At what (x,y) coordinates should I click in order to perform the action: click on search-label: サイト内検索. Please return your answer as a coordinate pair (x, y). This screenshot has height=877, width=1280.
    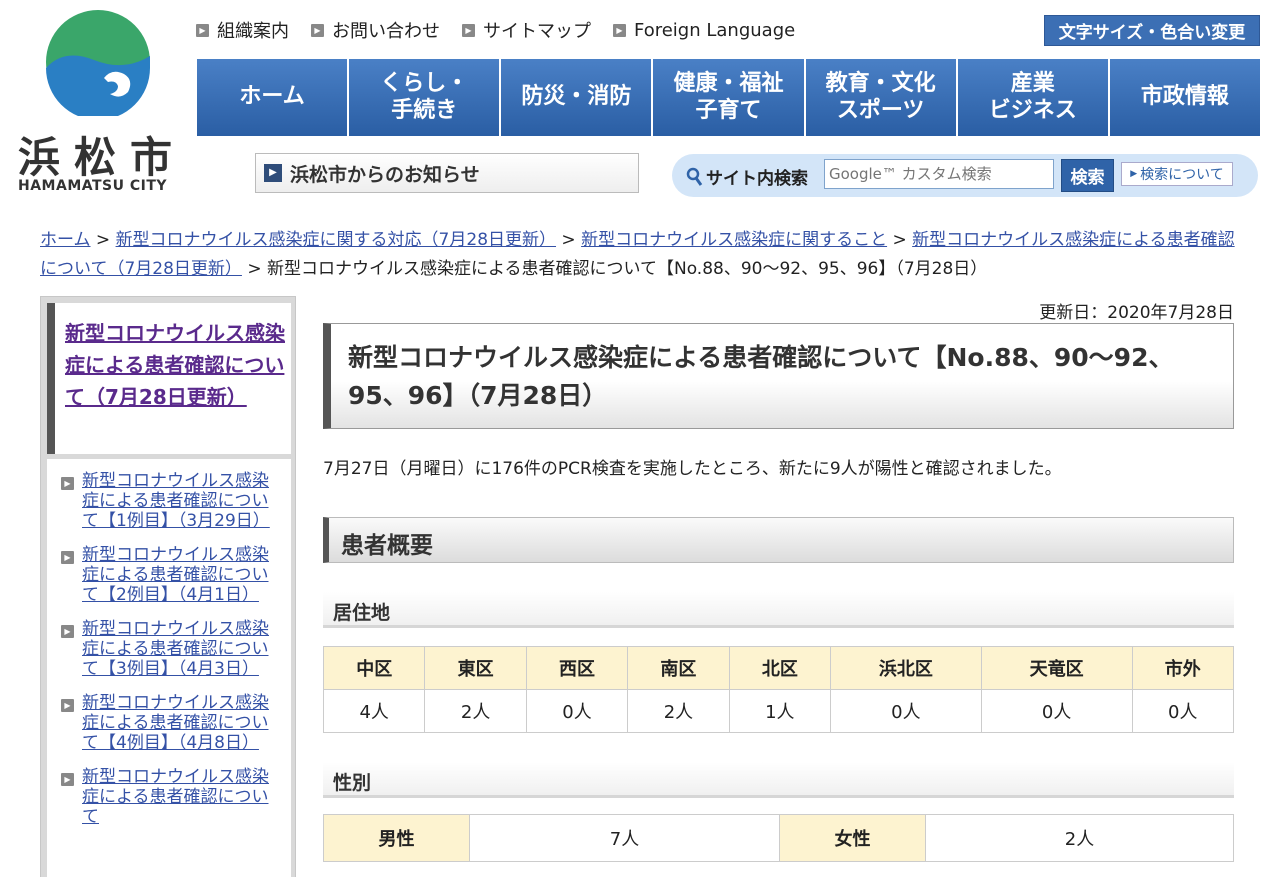
    Looking at the image, I should click on (757, 179).